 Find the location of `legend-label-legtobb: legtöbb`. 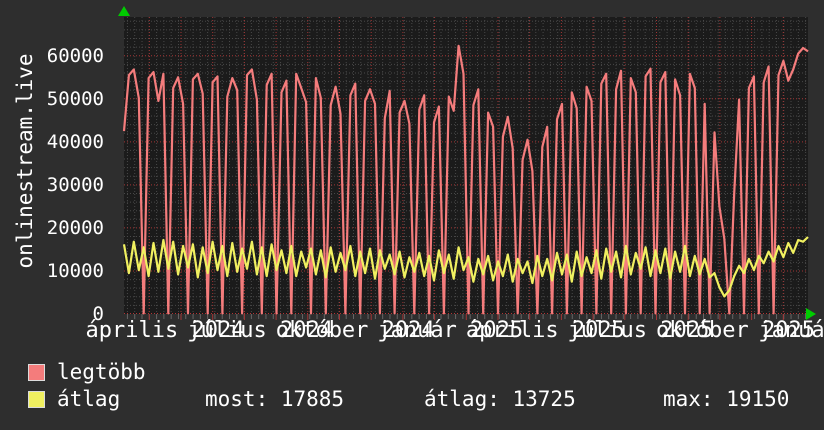

legend-label-legtobb: legtöbb is located at coordinates (101, 372).